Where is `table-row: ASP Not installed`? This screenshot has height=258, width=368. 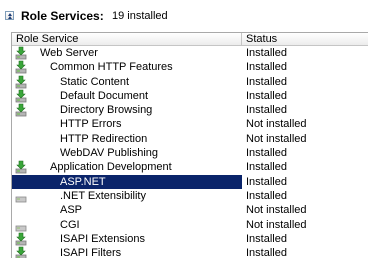 table-row: ASP Not installed is located at coordinates (190, 210).